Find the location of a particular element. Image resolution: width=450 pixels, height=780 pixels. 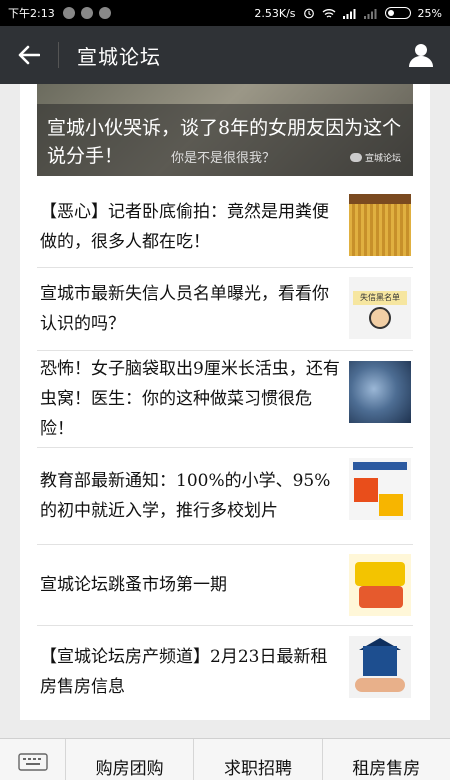

back-button is located at coordinates (29, 55).